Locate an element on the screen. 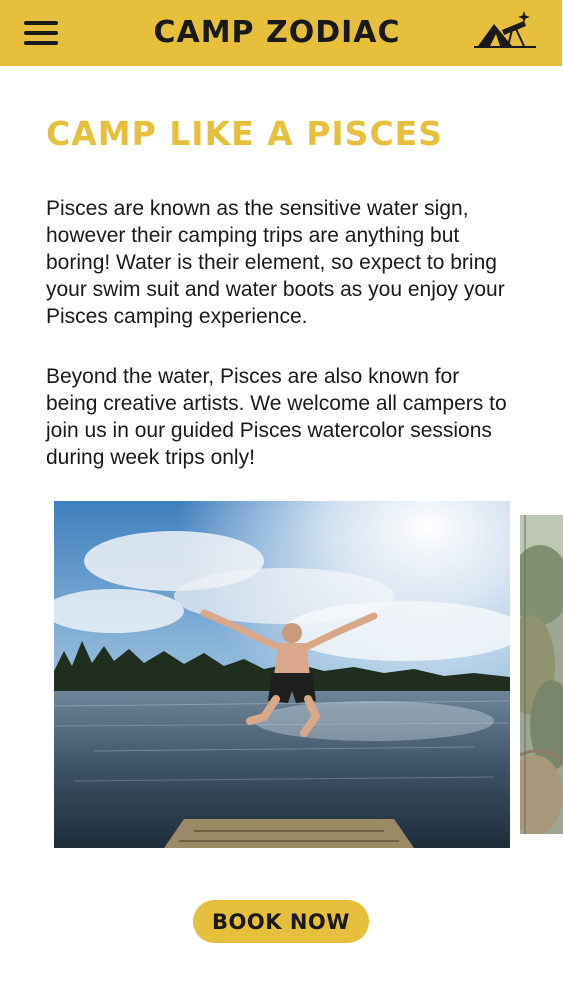 The image size is (563, 1001). book-now-button: BOOK NOW is located at coordinates (281, 921).